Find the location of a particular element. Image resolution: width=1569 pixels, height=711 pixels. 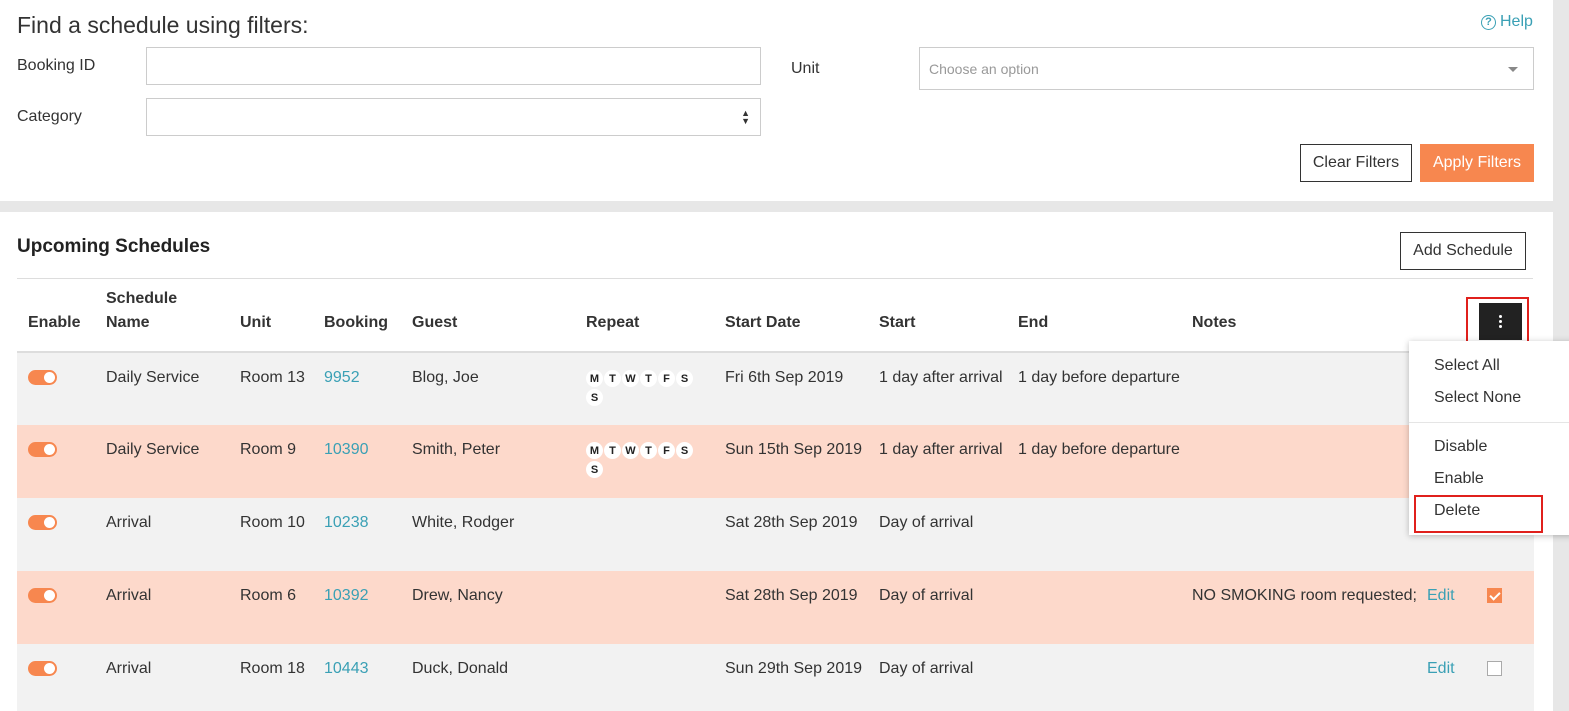

booking-id-label: Booking ID is located at coordinates (56, 65).